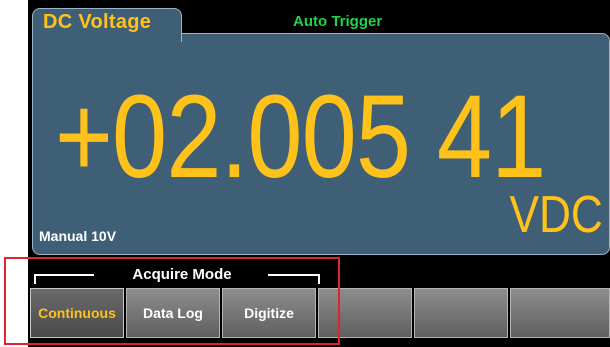  What do you see at coordinates (64, 275) in the screenshot?
I see `group-bracket-left` at bounding box center [64, 275].